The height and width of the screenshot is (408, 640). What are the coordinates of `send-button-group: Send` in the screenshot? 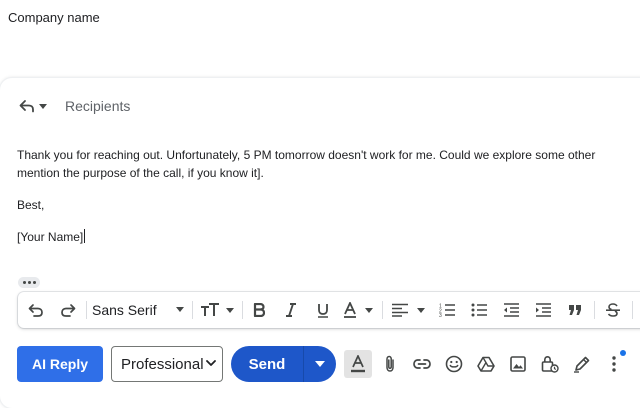 It's located at (283, 364).